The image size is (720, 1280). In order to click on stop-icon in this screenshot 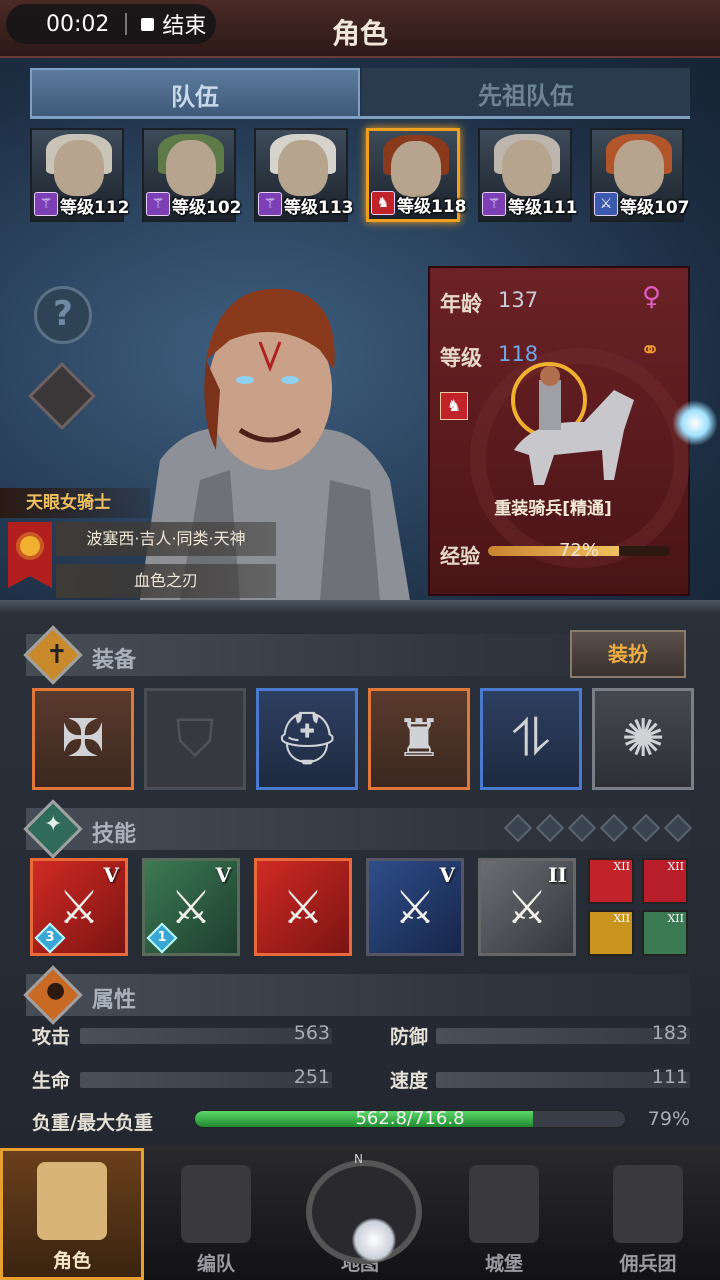, I will do `click(148, 24)`.